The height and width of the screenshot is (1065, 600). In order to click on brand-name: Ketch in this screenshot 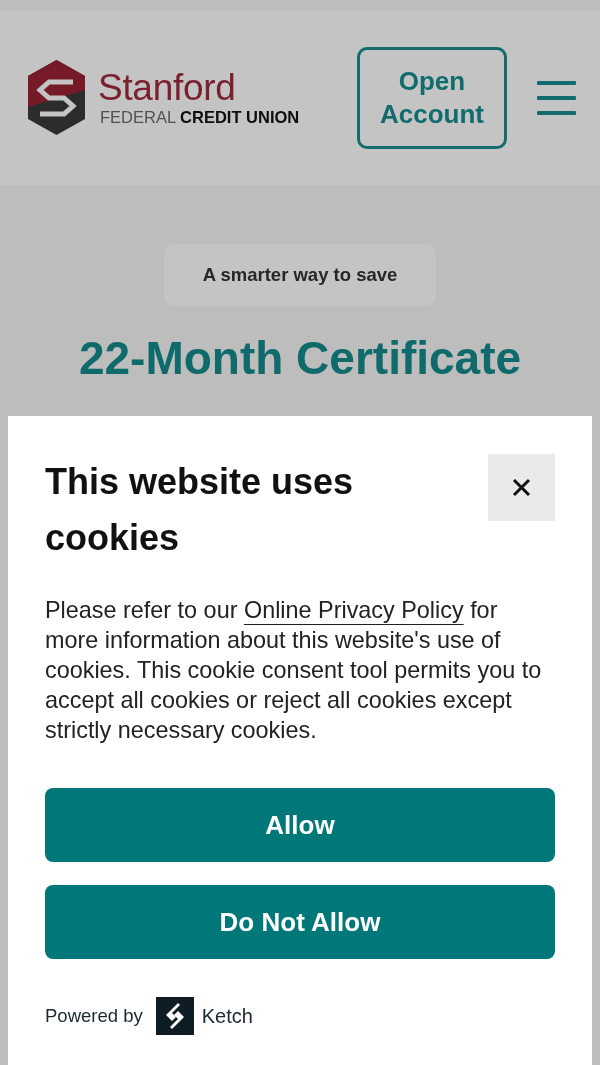, I will do `click(227, 1016)`.